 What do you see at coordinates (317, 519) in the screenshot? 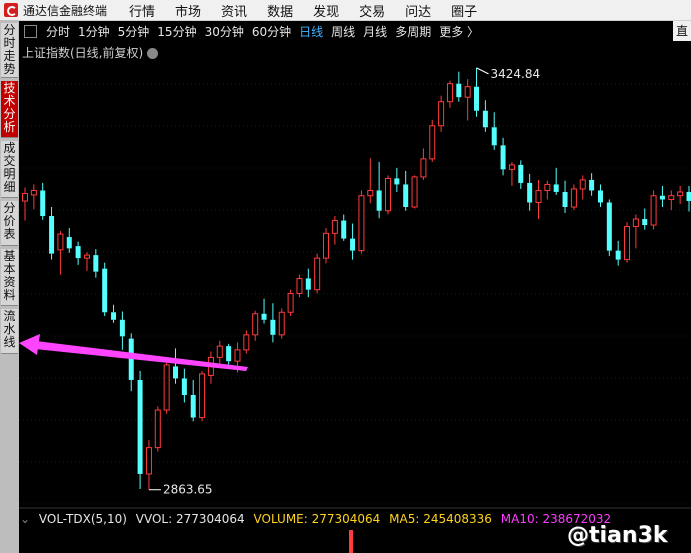
I see `indicator-volume: VOLUME: 277304064` at bounding box center [317, 519].